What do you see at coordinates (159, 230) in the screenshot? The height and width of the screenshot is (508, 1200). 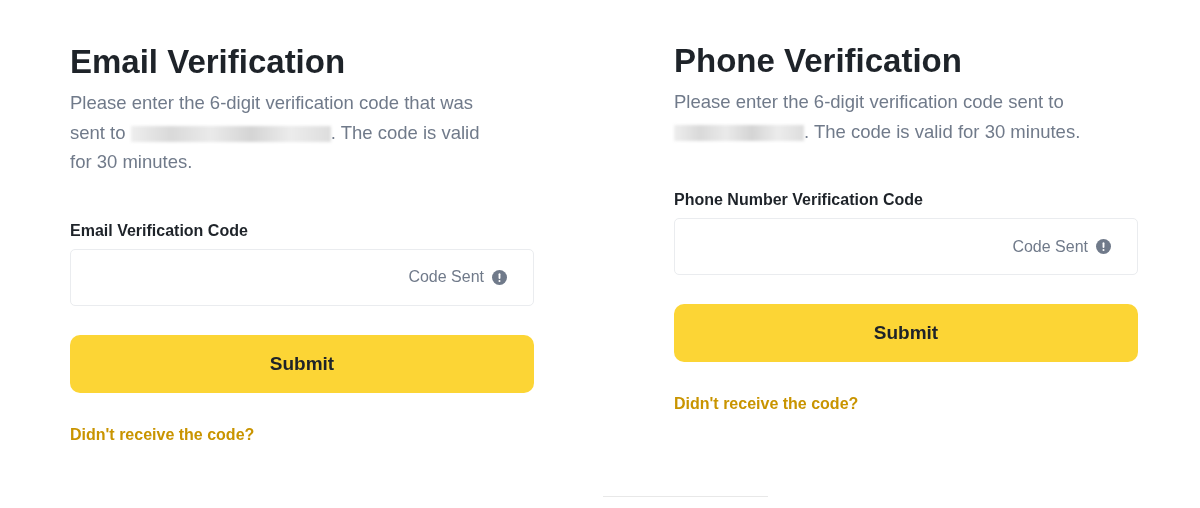 I see `field-label: Email Verification Code` at bounding box center [159, 230].